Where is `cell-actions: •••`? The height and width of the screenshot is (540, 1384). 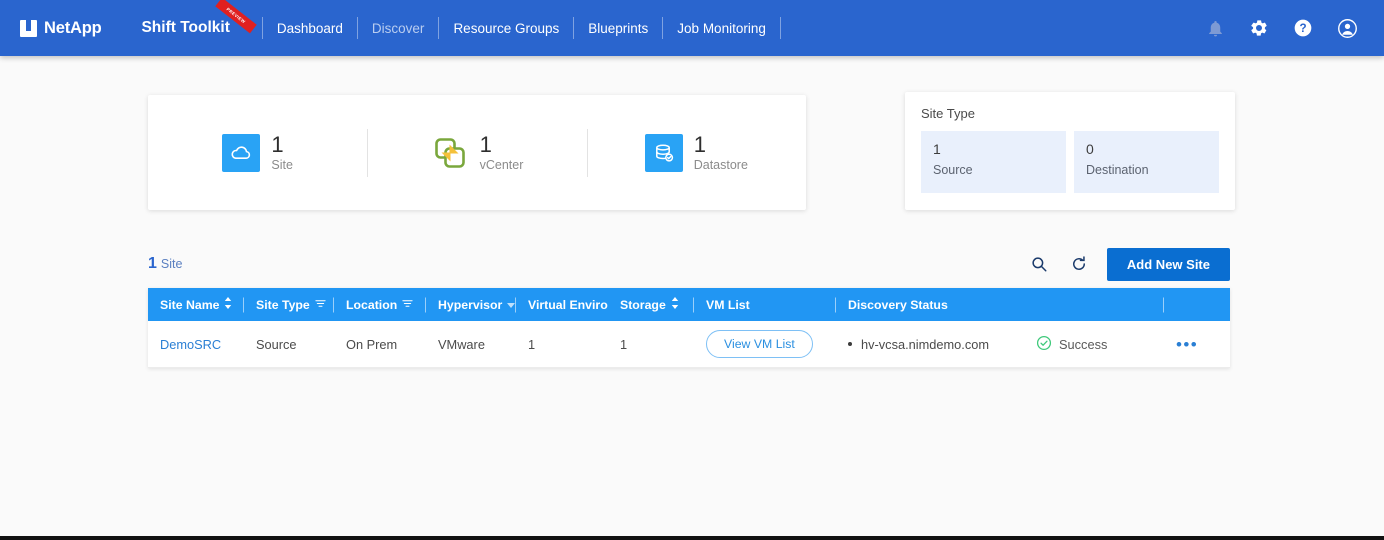 cell-actions: ••• is located at coordinates (1197, 344).